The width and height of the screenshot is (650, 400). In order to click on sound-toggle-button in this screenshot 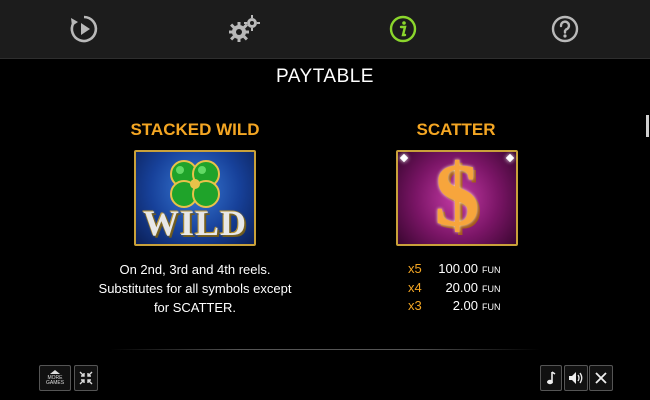, I will do `click(576, 378)`.